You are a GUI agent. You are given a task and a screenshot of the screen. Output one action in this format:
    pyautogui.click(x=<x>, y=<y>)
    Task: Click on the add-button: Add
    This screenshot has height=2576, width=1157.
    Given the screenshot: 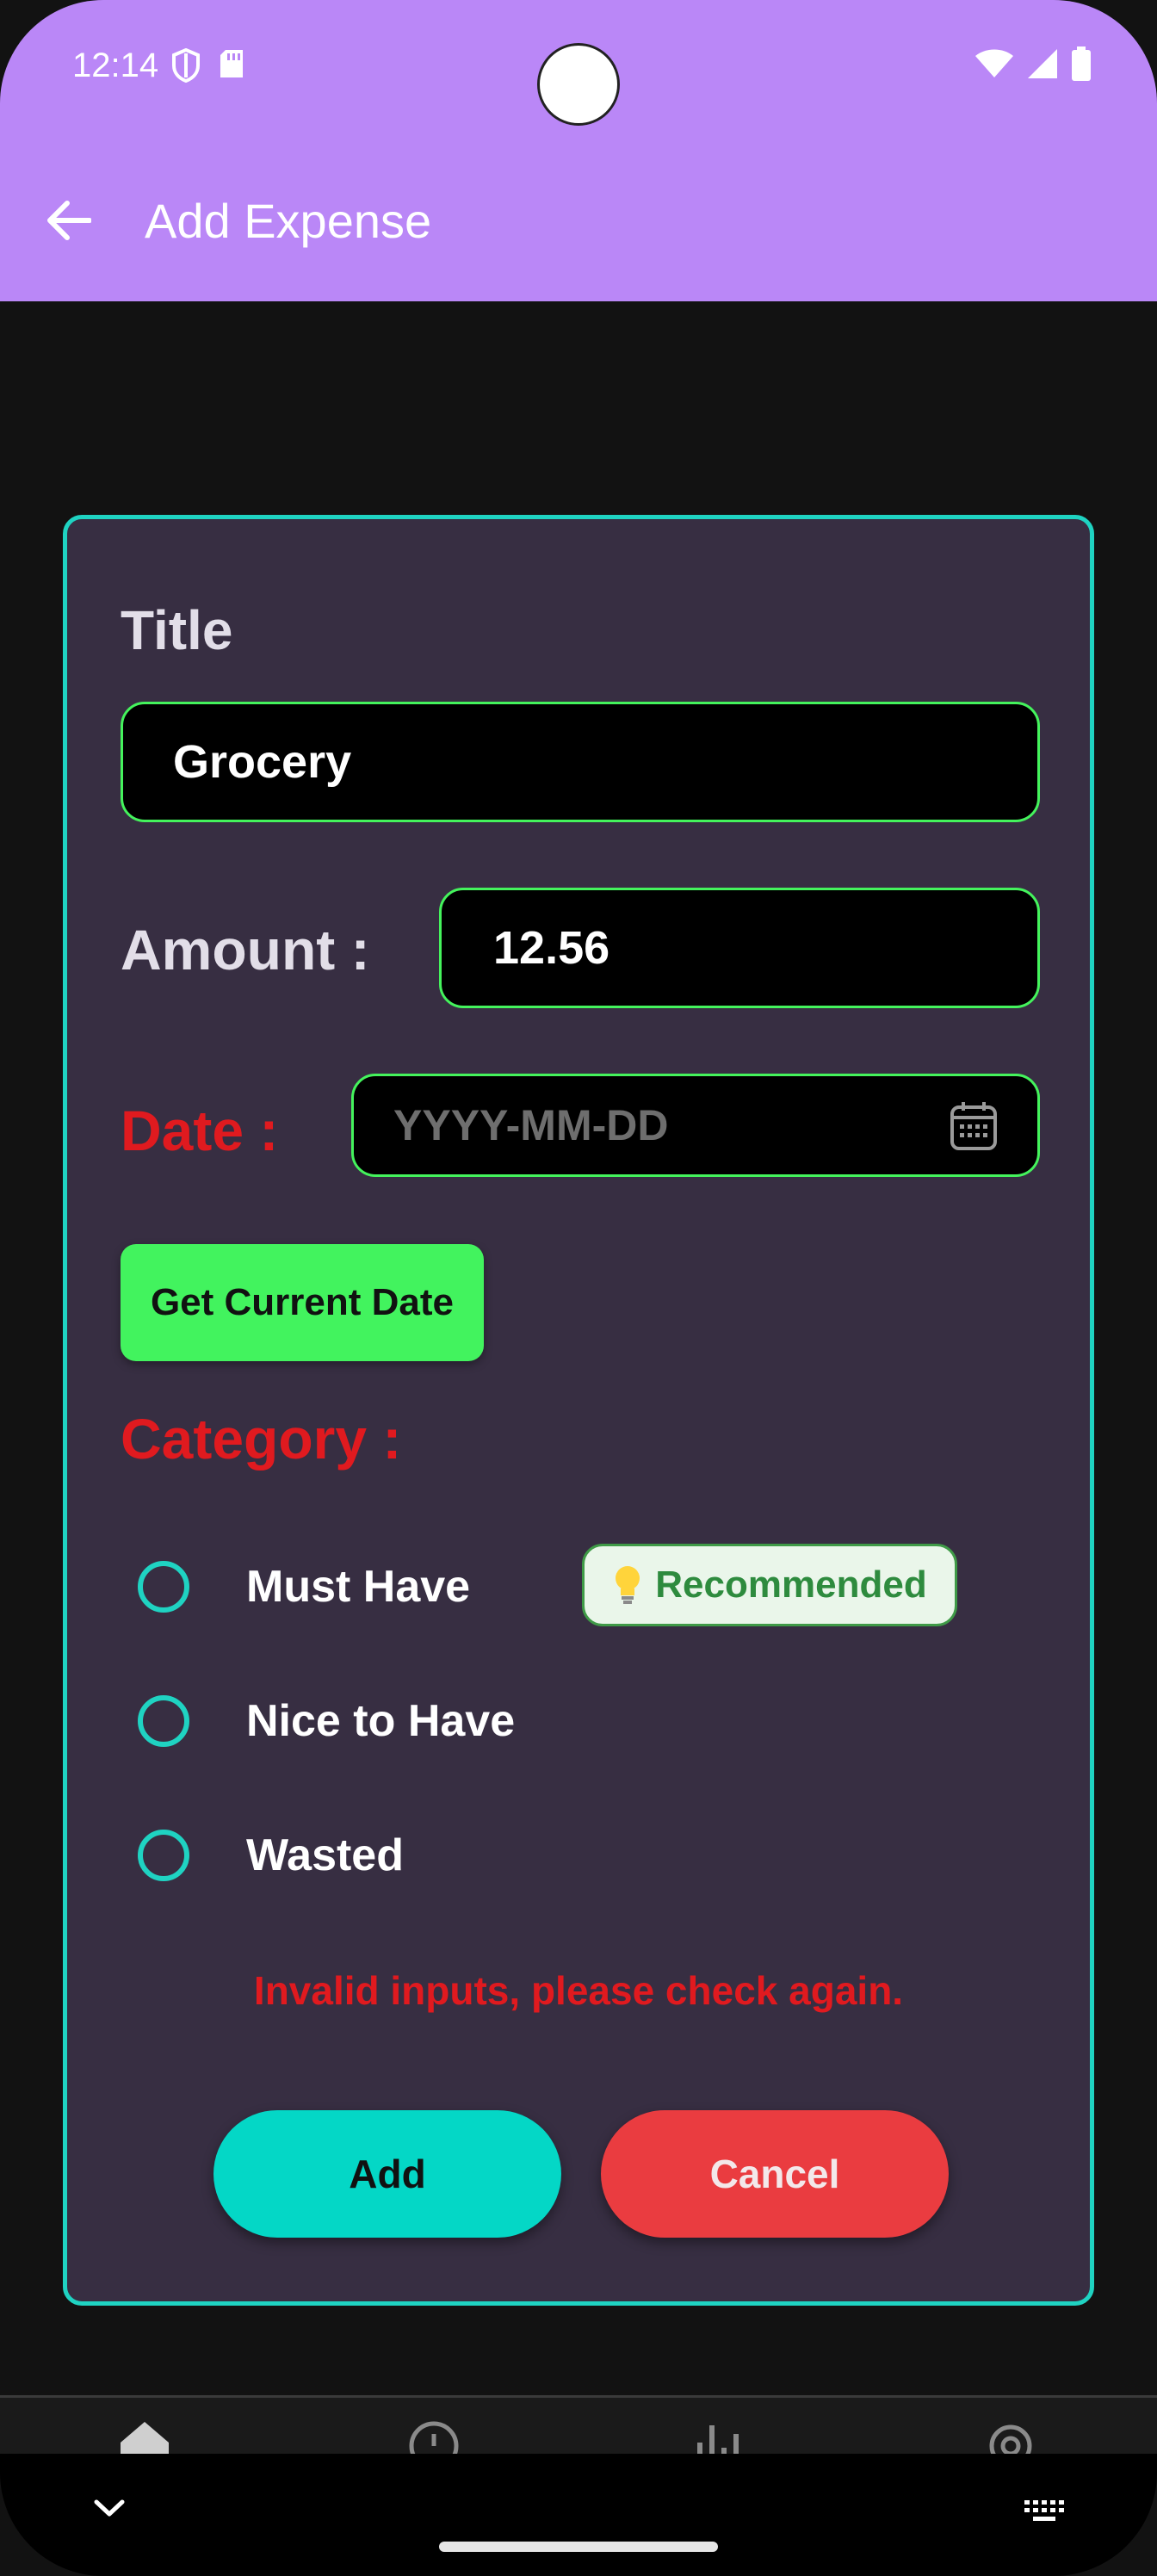 What is the action you would take?
    pyautogui.click(x=387, y=2174)
    